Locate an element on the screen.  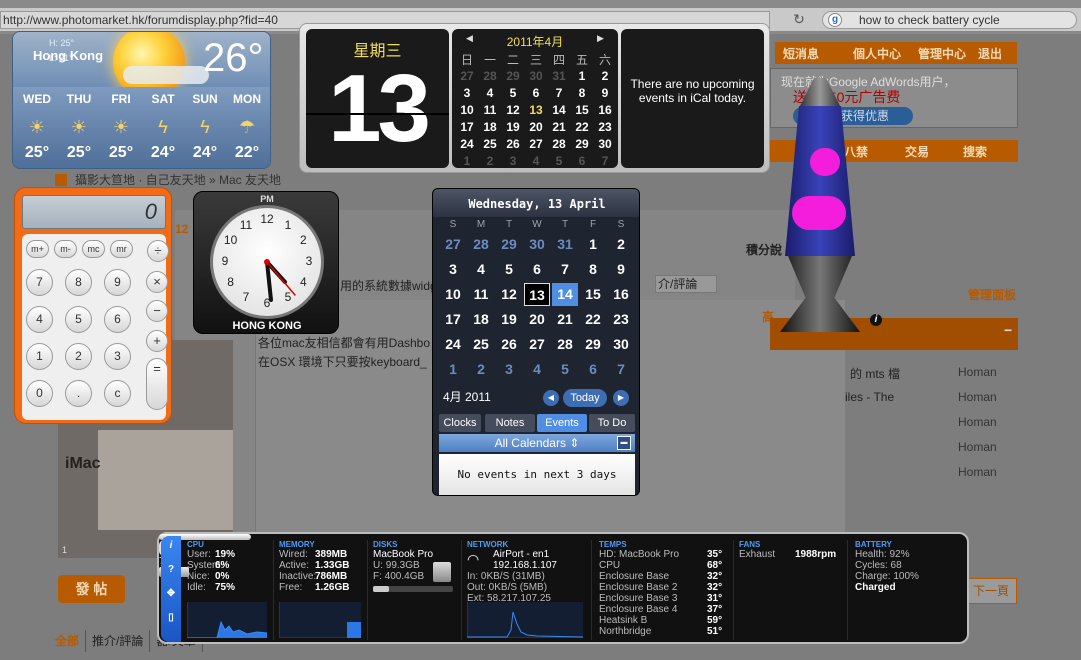
multiply-key: × is located at coordinates (157, 282).